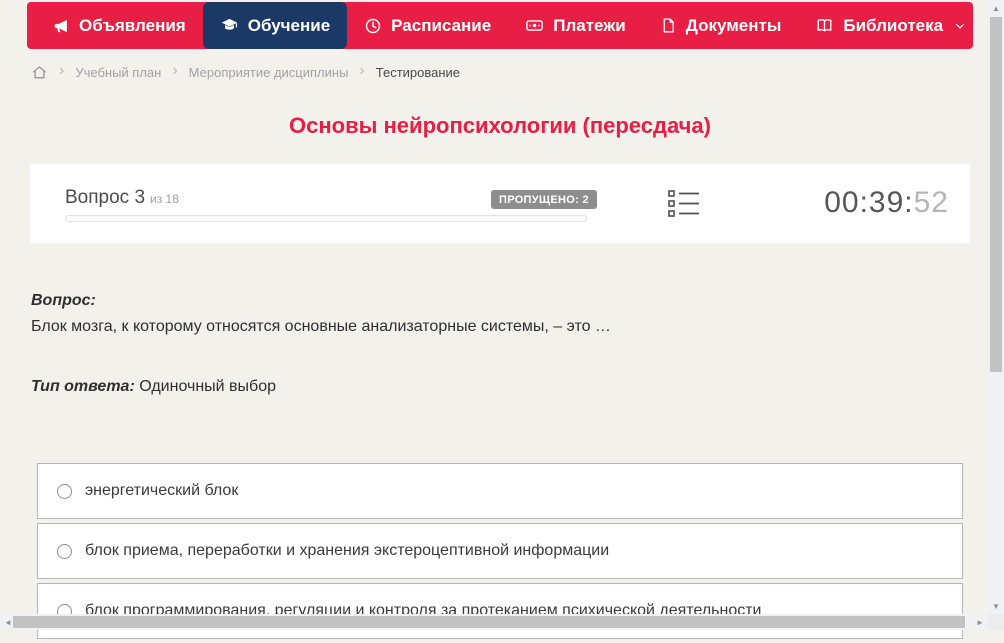 This screenshot has width=1004, height=643. I want to click on question-list-icon, so click(684, 206).